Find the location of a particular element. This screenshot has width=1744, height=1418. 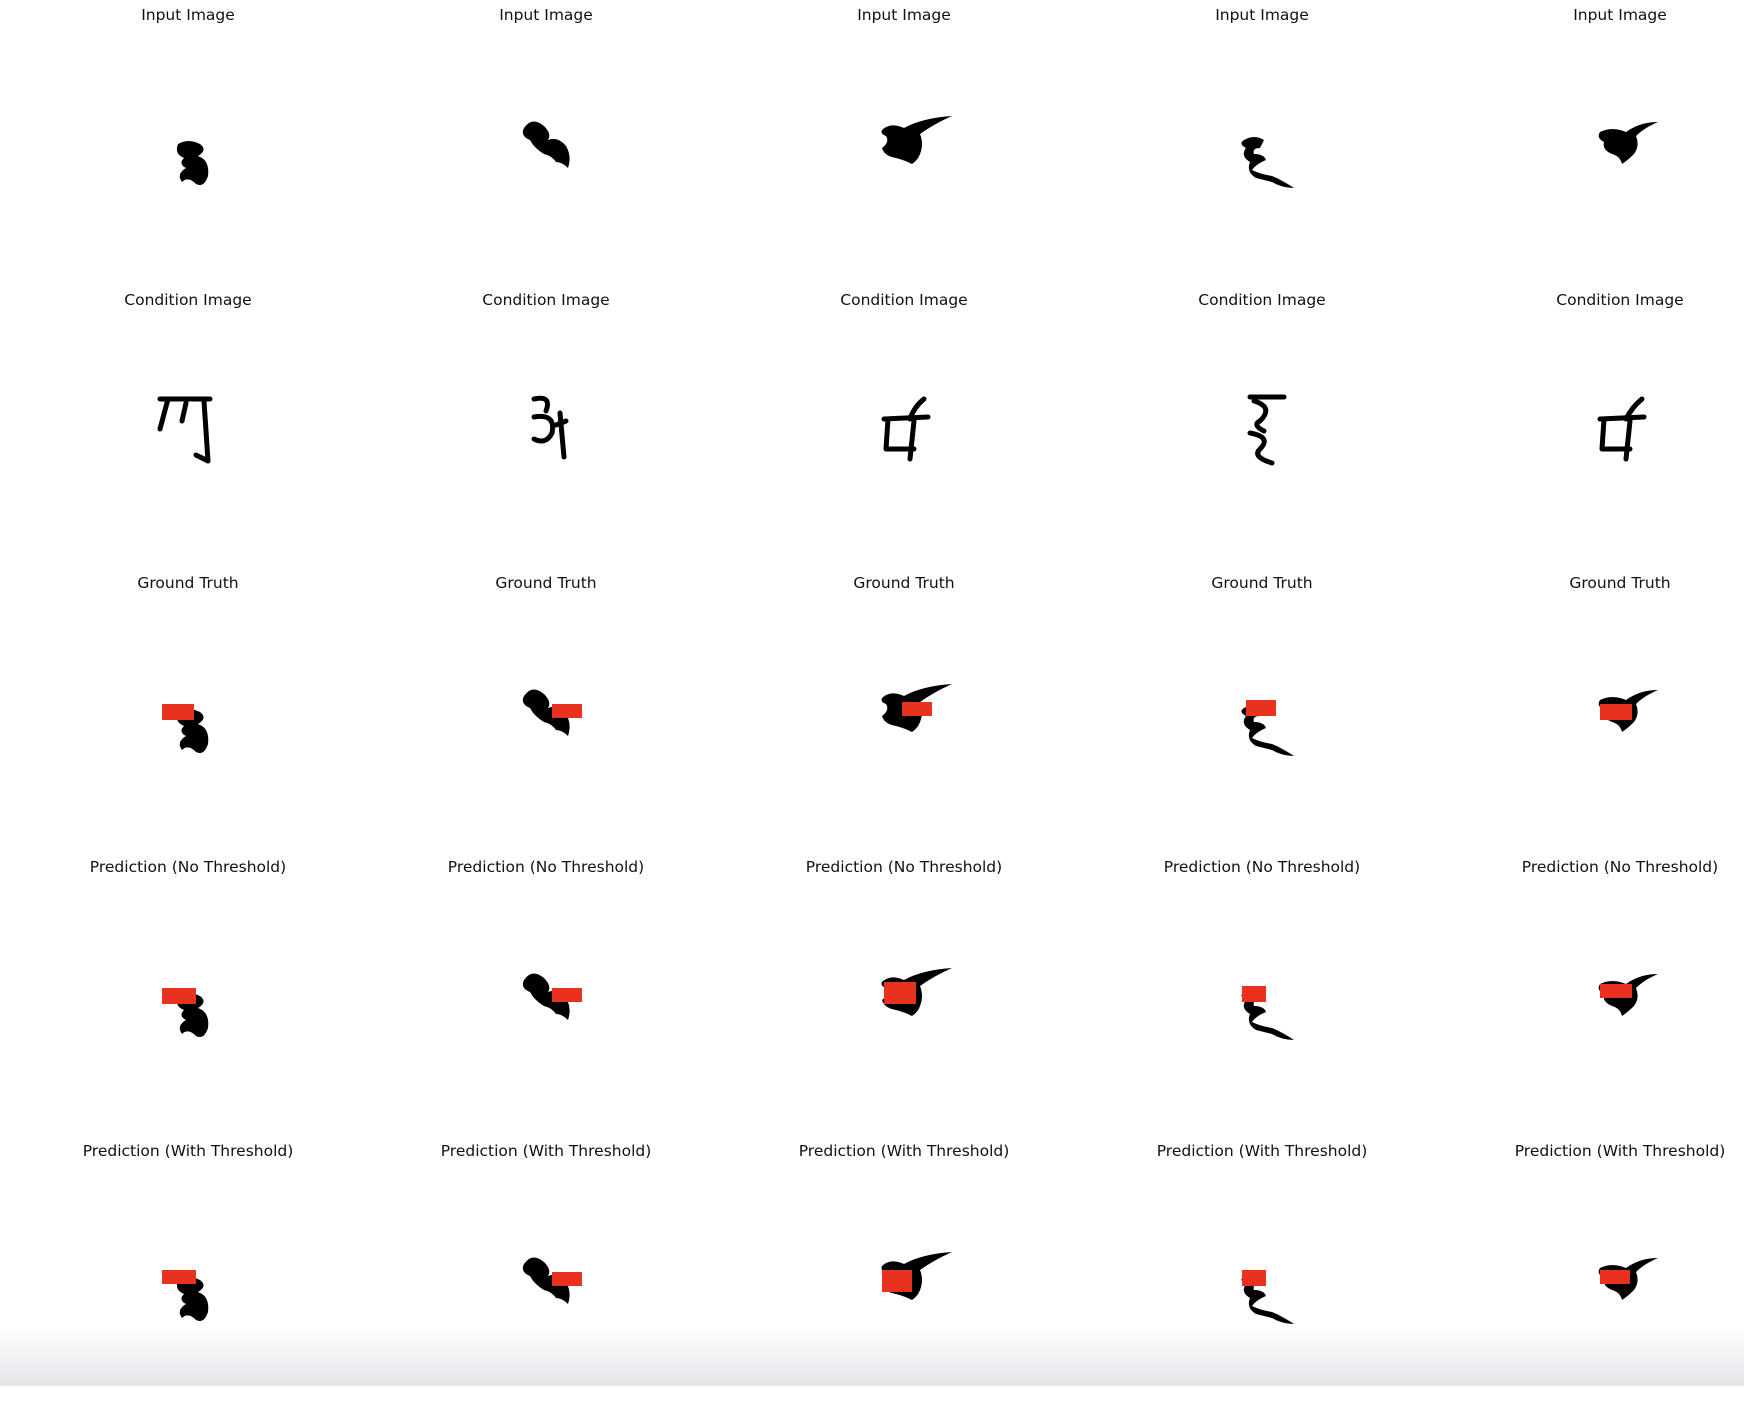

condition-cell-5: Condition Image is located at coordinates (1602, 426).